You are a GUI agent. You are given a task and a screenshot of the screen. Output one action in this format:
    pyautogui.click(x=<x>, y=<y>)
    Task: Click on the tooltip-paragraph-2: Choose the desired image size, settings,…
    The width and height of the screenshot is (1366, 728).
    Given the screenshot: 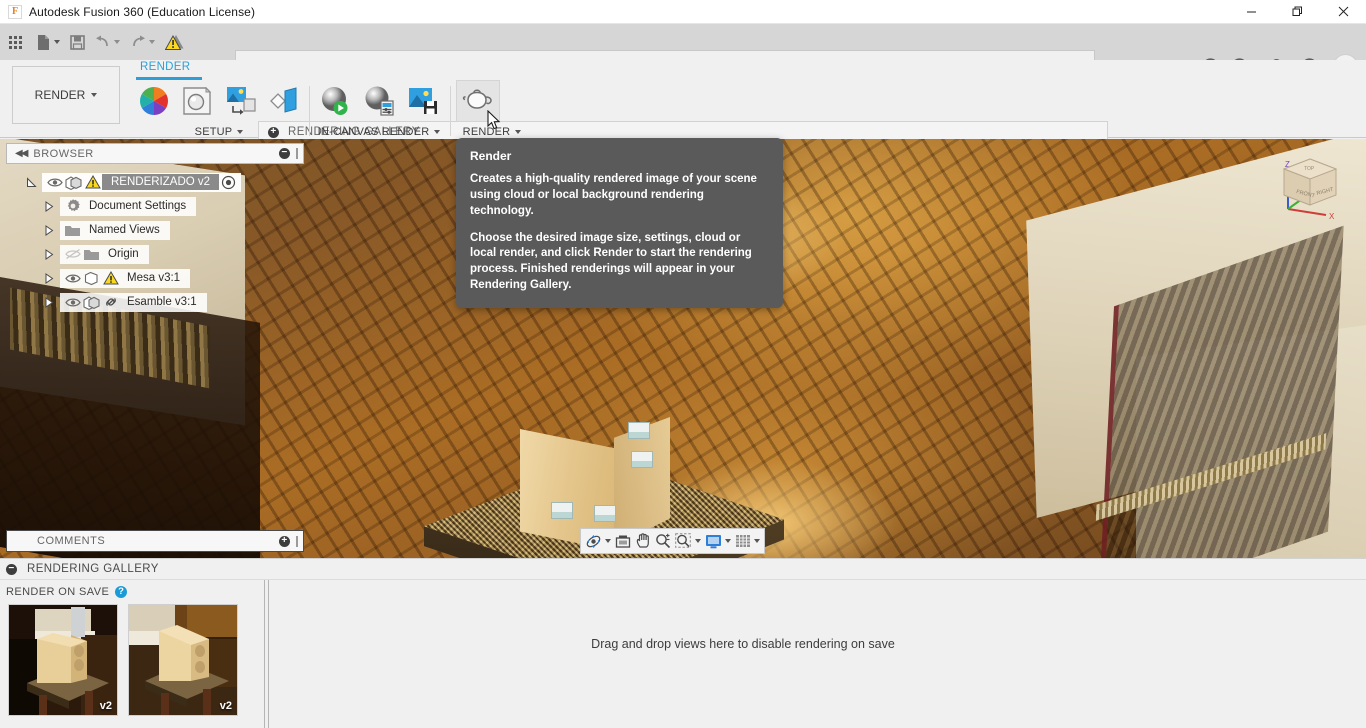 What is the action you would take?
    pyautogui.click(x=611, y=261)
    